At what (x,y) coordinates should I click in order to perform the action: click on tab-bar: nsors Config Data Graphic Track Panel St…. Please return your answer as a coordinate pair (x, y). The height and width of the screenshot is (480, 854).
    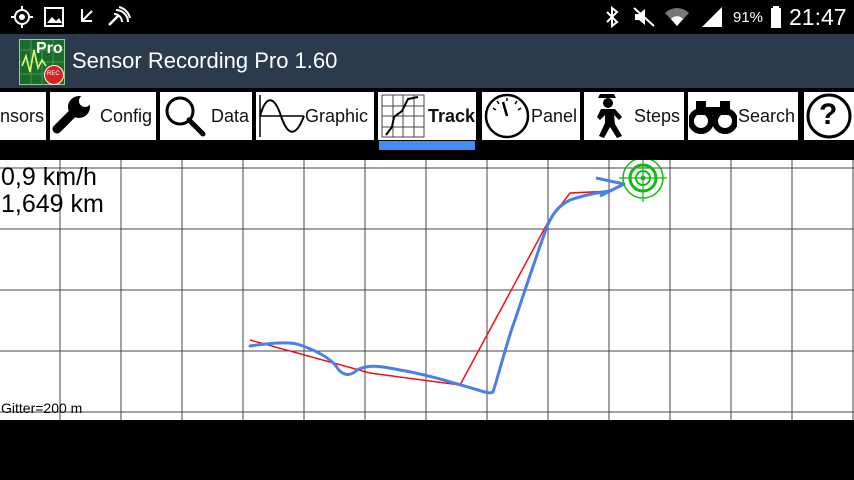
    Looking at the image, I should click on (427, 123).